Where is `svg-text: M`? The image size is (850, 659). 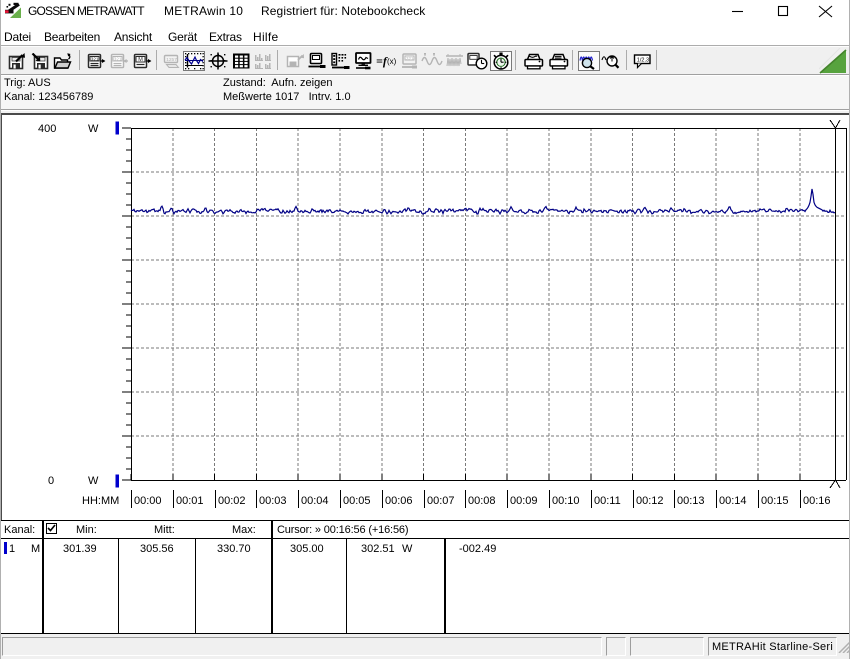
svg-text: M is located at coordinates (140, 60).